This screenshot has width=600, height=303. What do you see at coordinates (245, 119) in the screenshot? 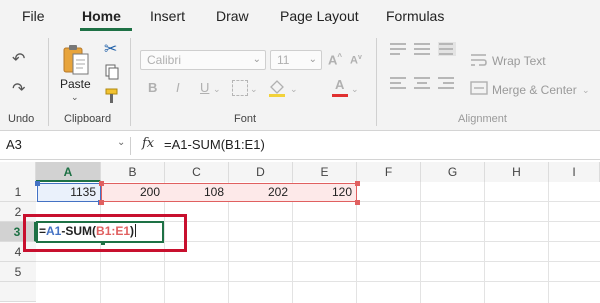
I see `font-group-label: Font` at bounding box center [245, 119].